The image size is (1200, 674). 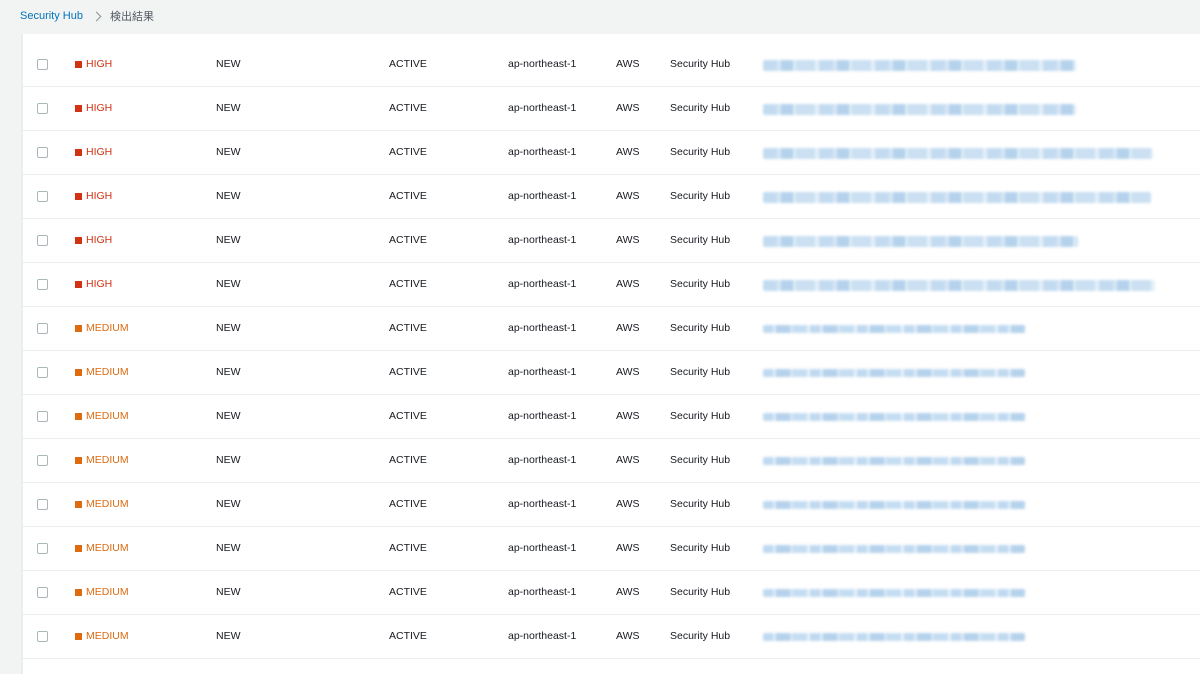 I want to click on breadcrumb: Security Hub 検出結果, so click(x=87, y=16).